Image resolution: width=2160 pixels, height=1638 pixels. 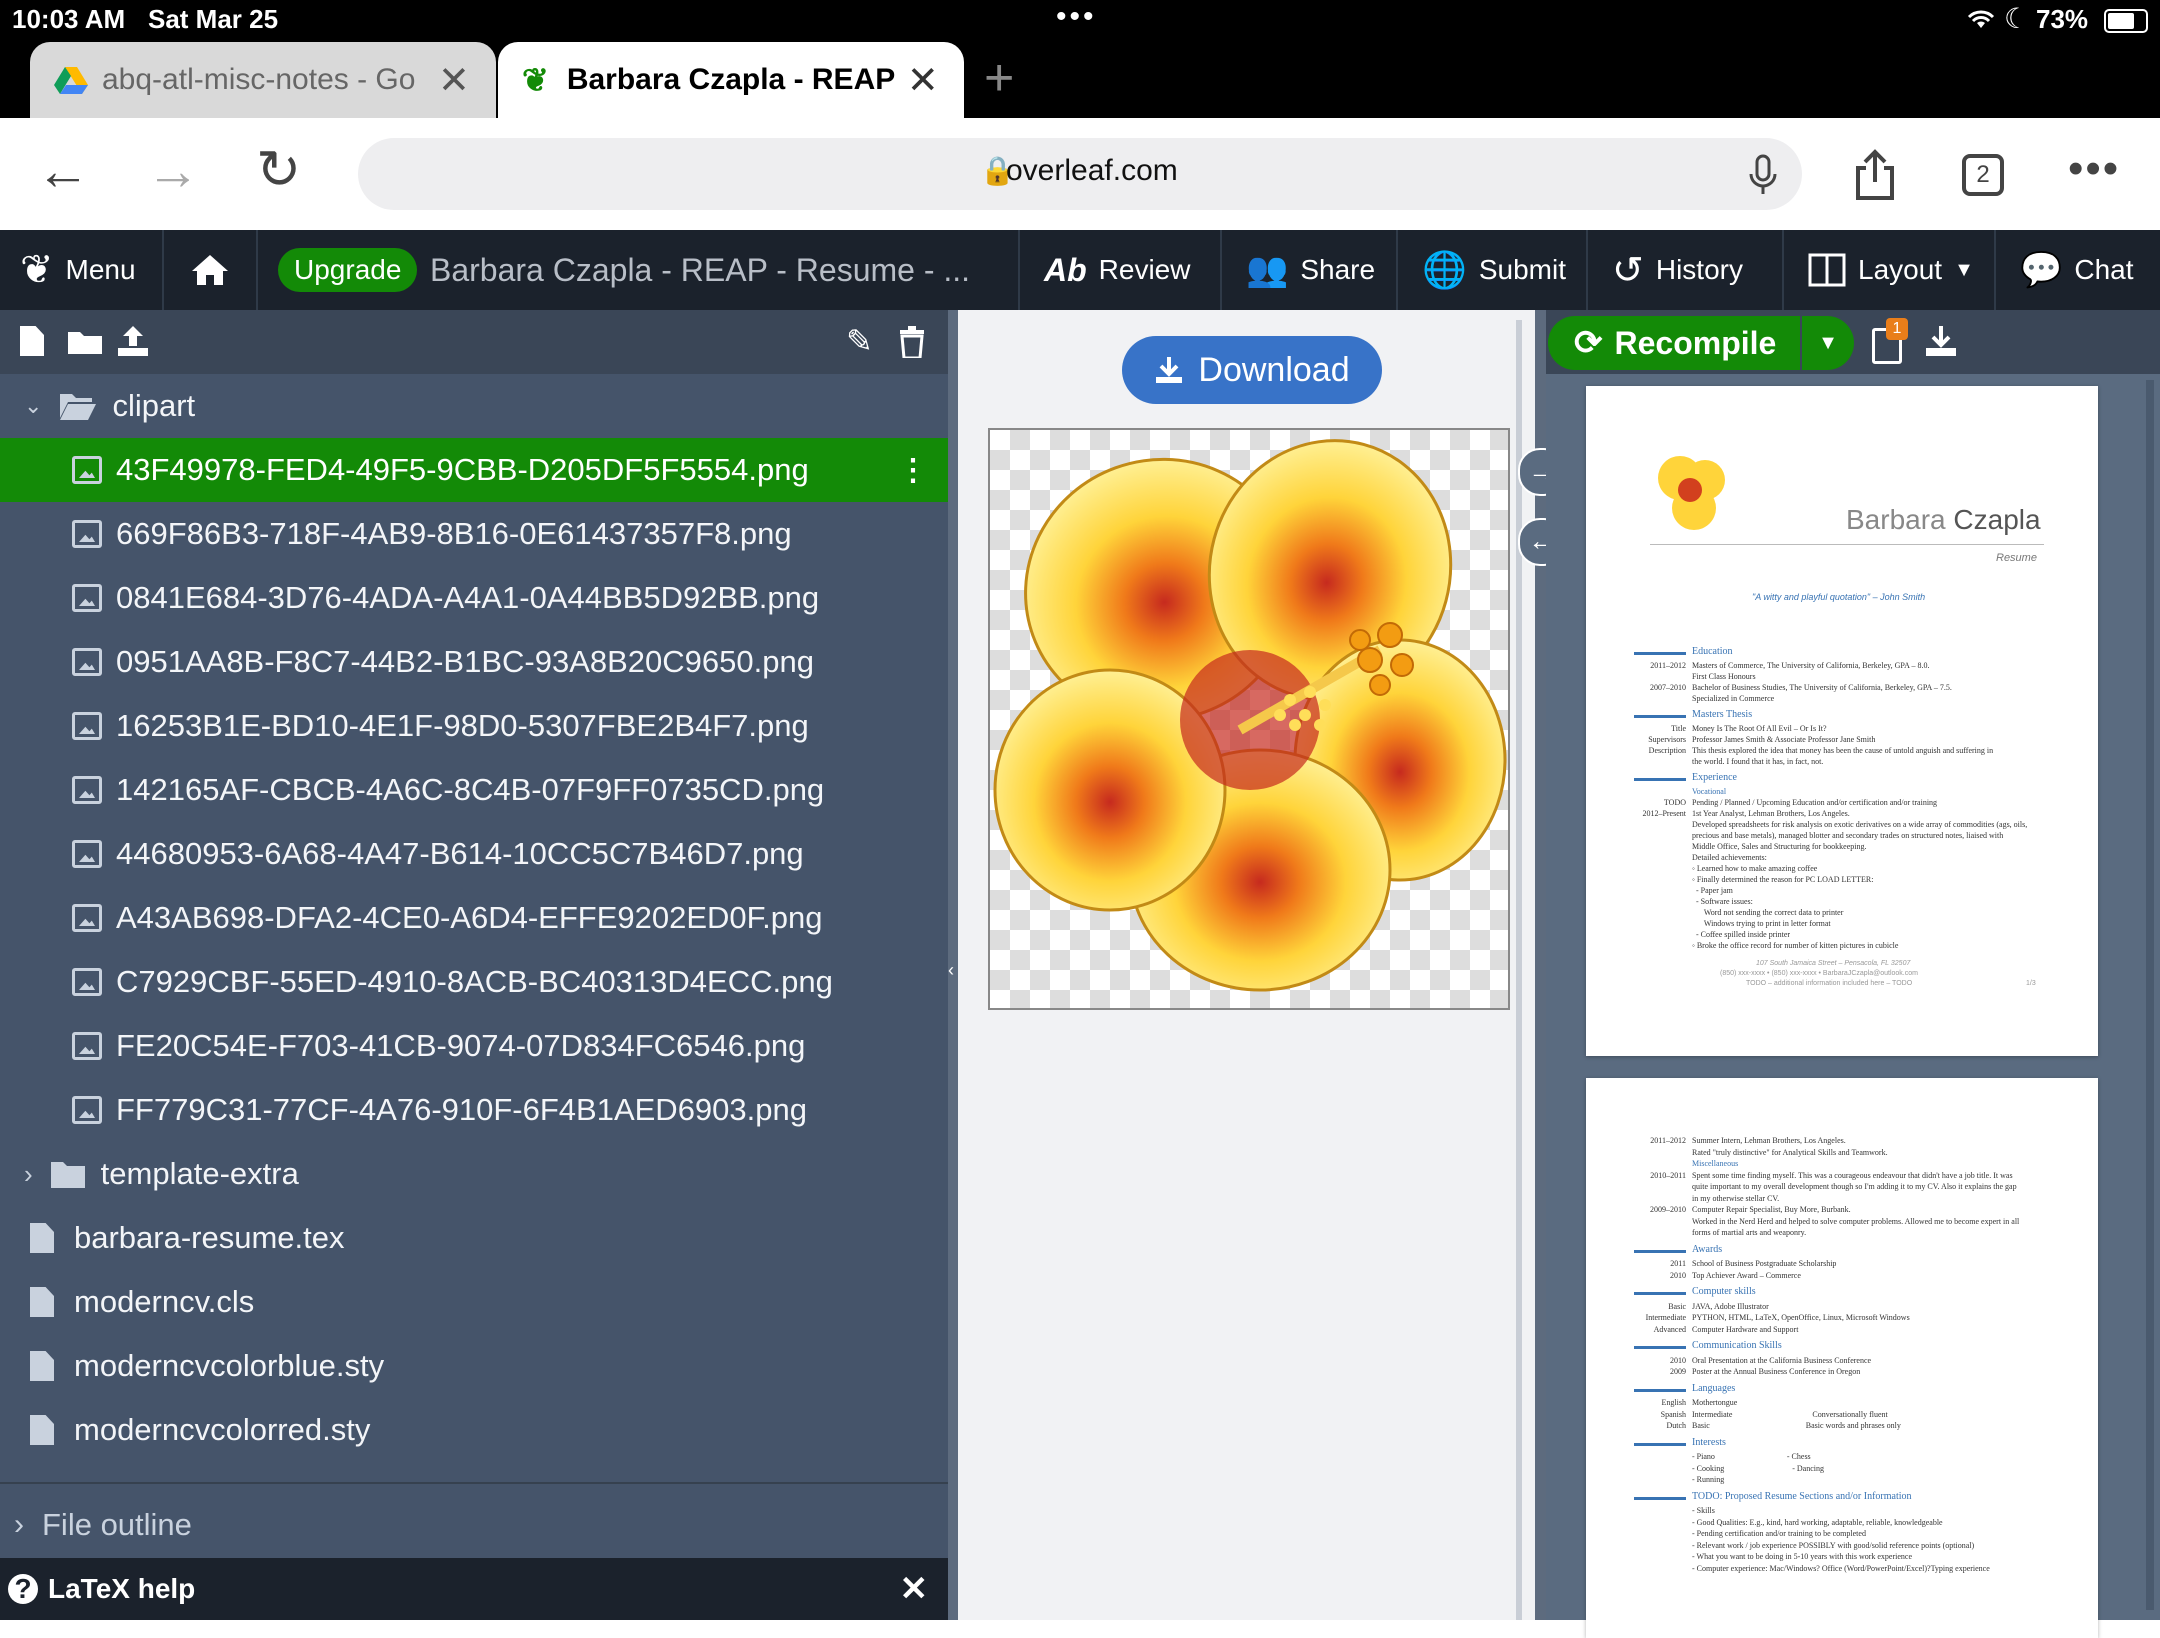 I want to click on cv-text: Mothertongue, so click(x=1715, y=1402).